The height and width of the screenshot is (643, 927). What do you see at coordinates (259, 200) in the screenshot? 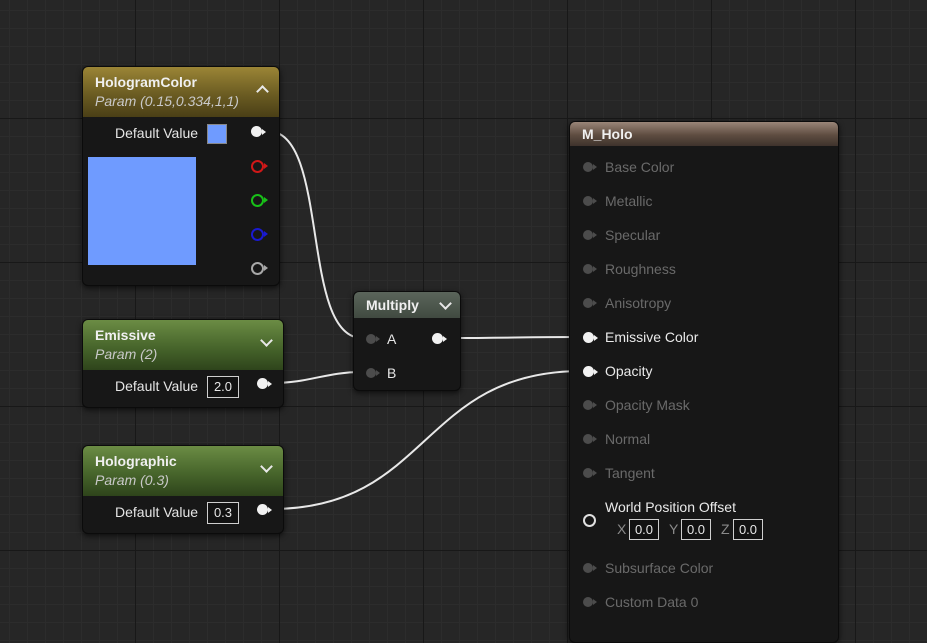
I see `green-channel-pin-icon` at bounding box center [259, 200].